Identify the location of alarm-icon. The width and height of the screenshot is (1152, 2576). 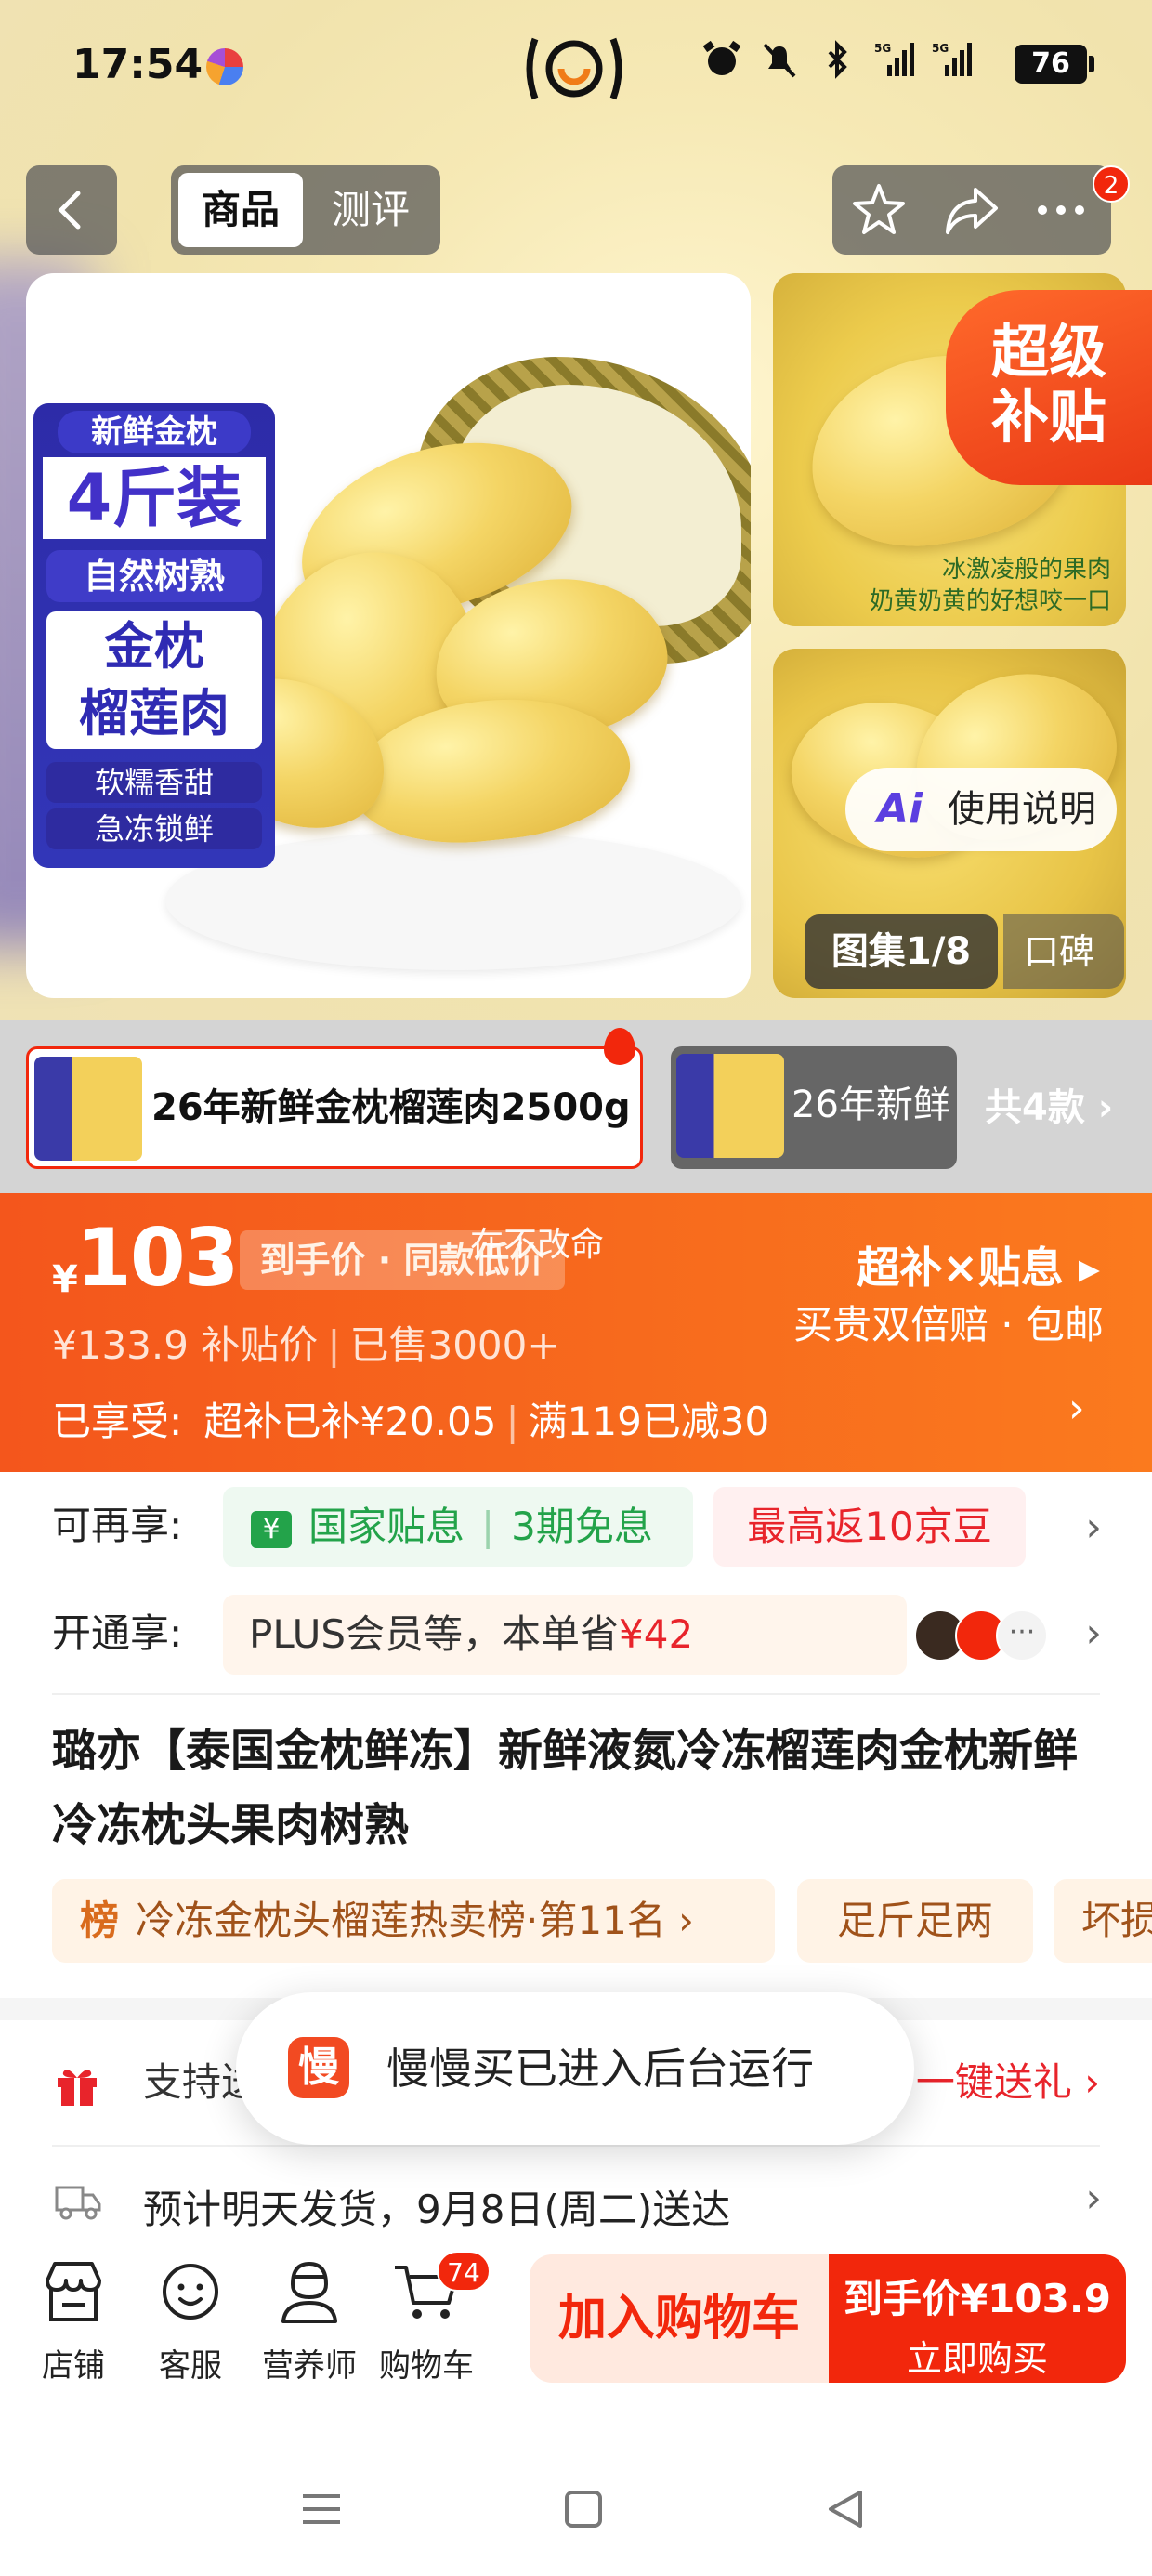
(721, 57).